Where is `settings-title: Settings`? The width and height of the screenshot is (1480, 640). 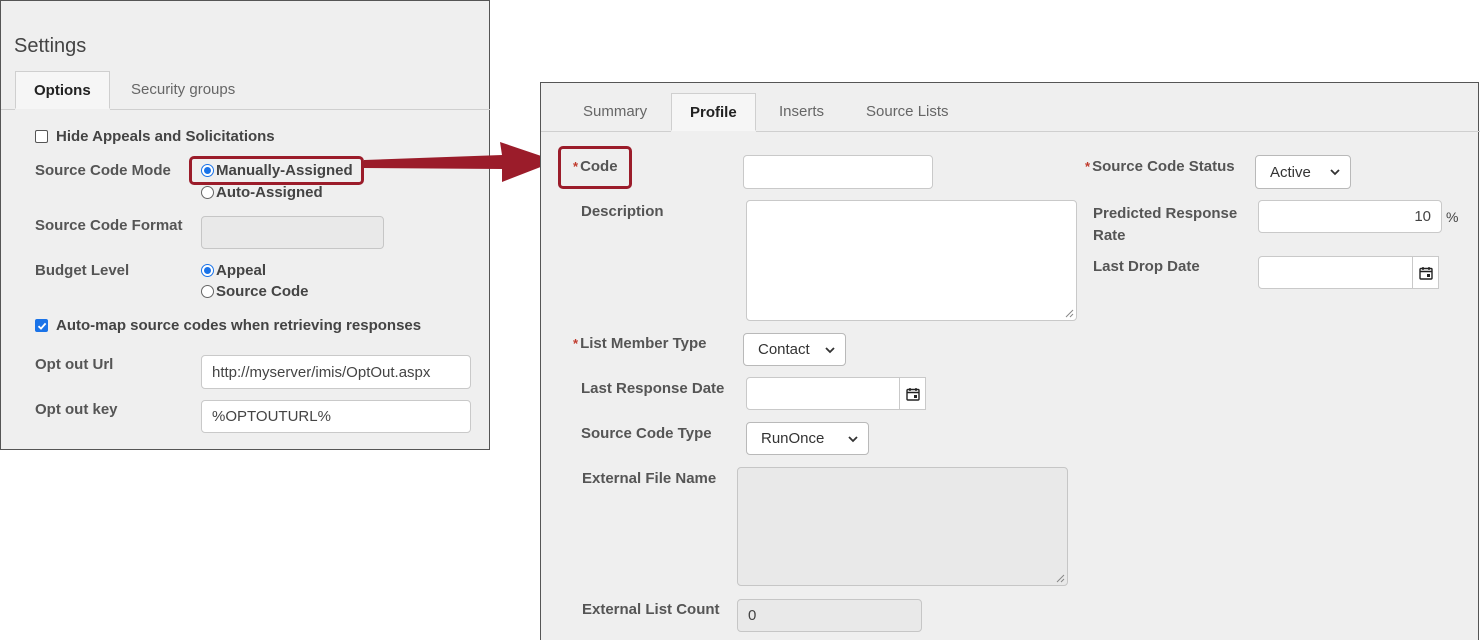 settings-title: Settings is located at coordinates (50, 46).